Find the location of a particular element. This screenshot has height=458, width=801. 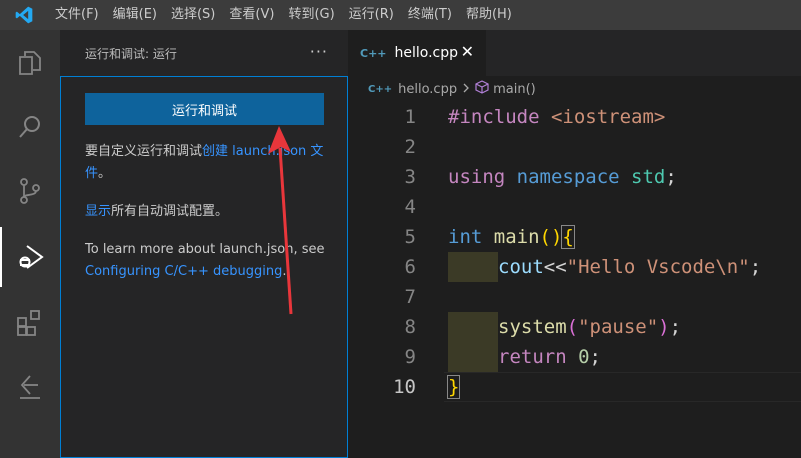

files-icon is located at coordinates (30, 63).